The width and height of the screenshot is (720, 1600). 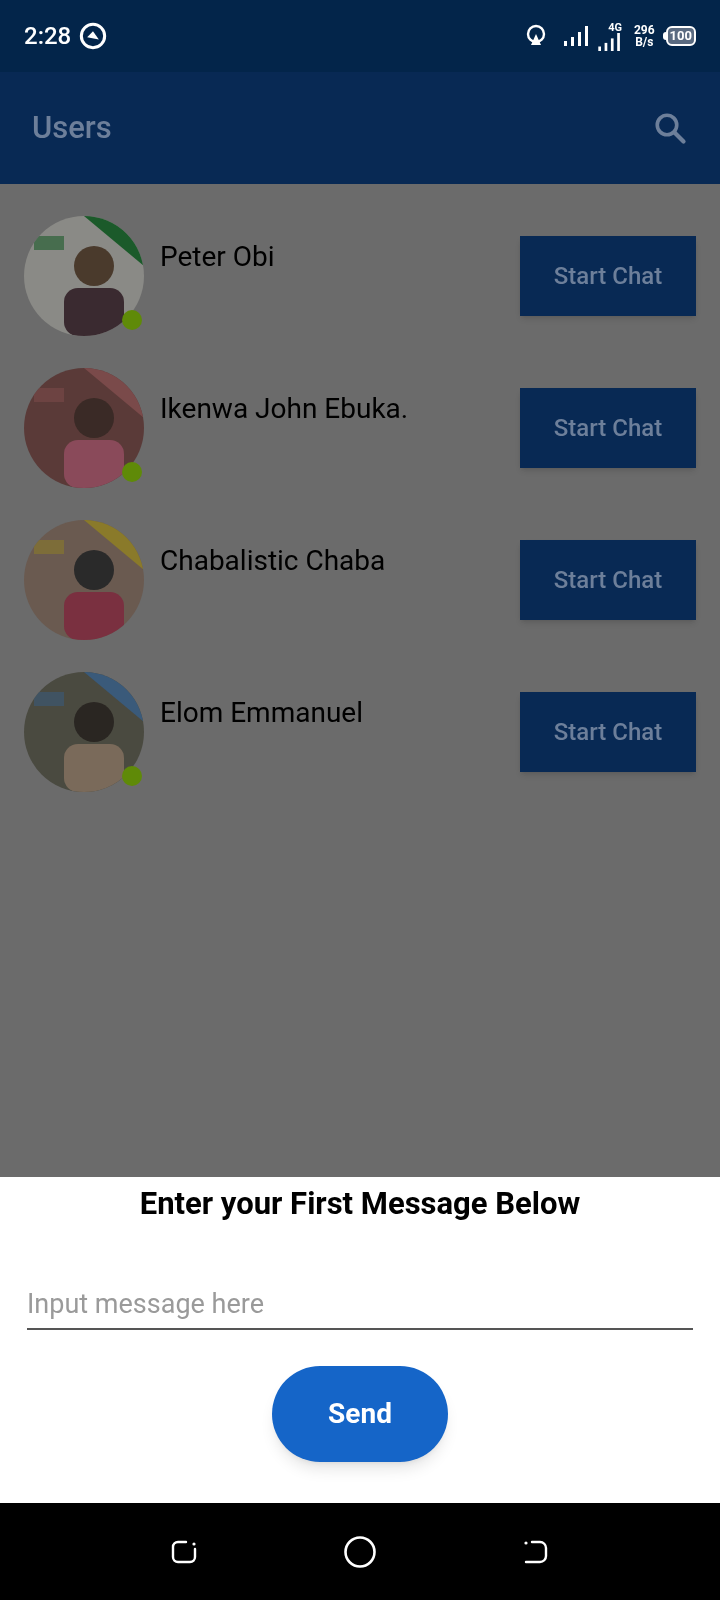 I want to click on app-bar-title: Users, so click(x=72, y=127).